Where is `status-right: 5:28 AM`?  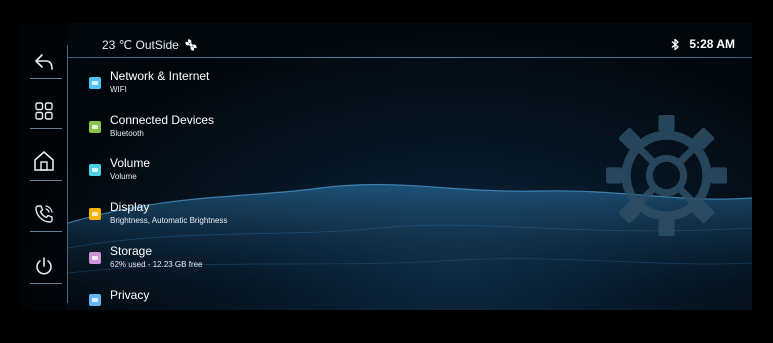 status-right: 5:28 AM is located at coordinates (703, 44).